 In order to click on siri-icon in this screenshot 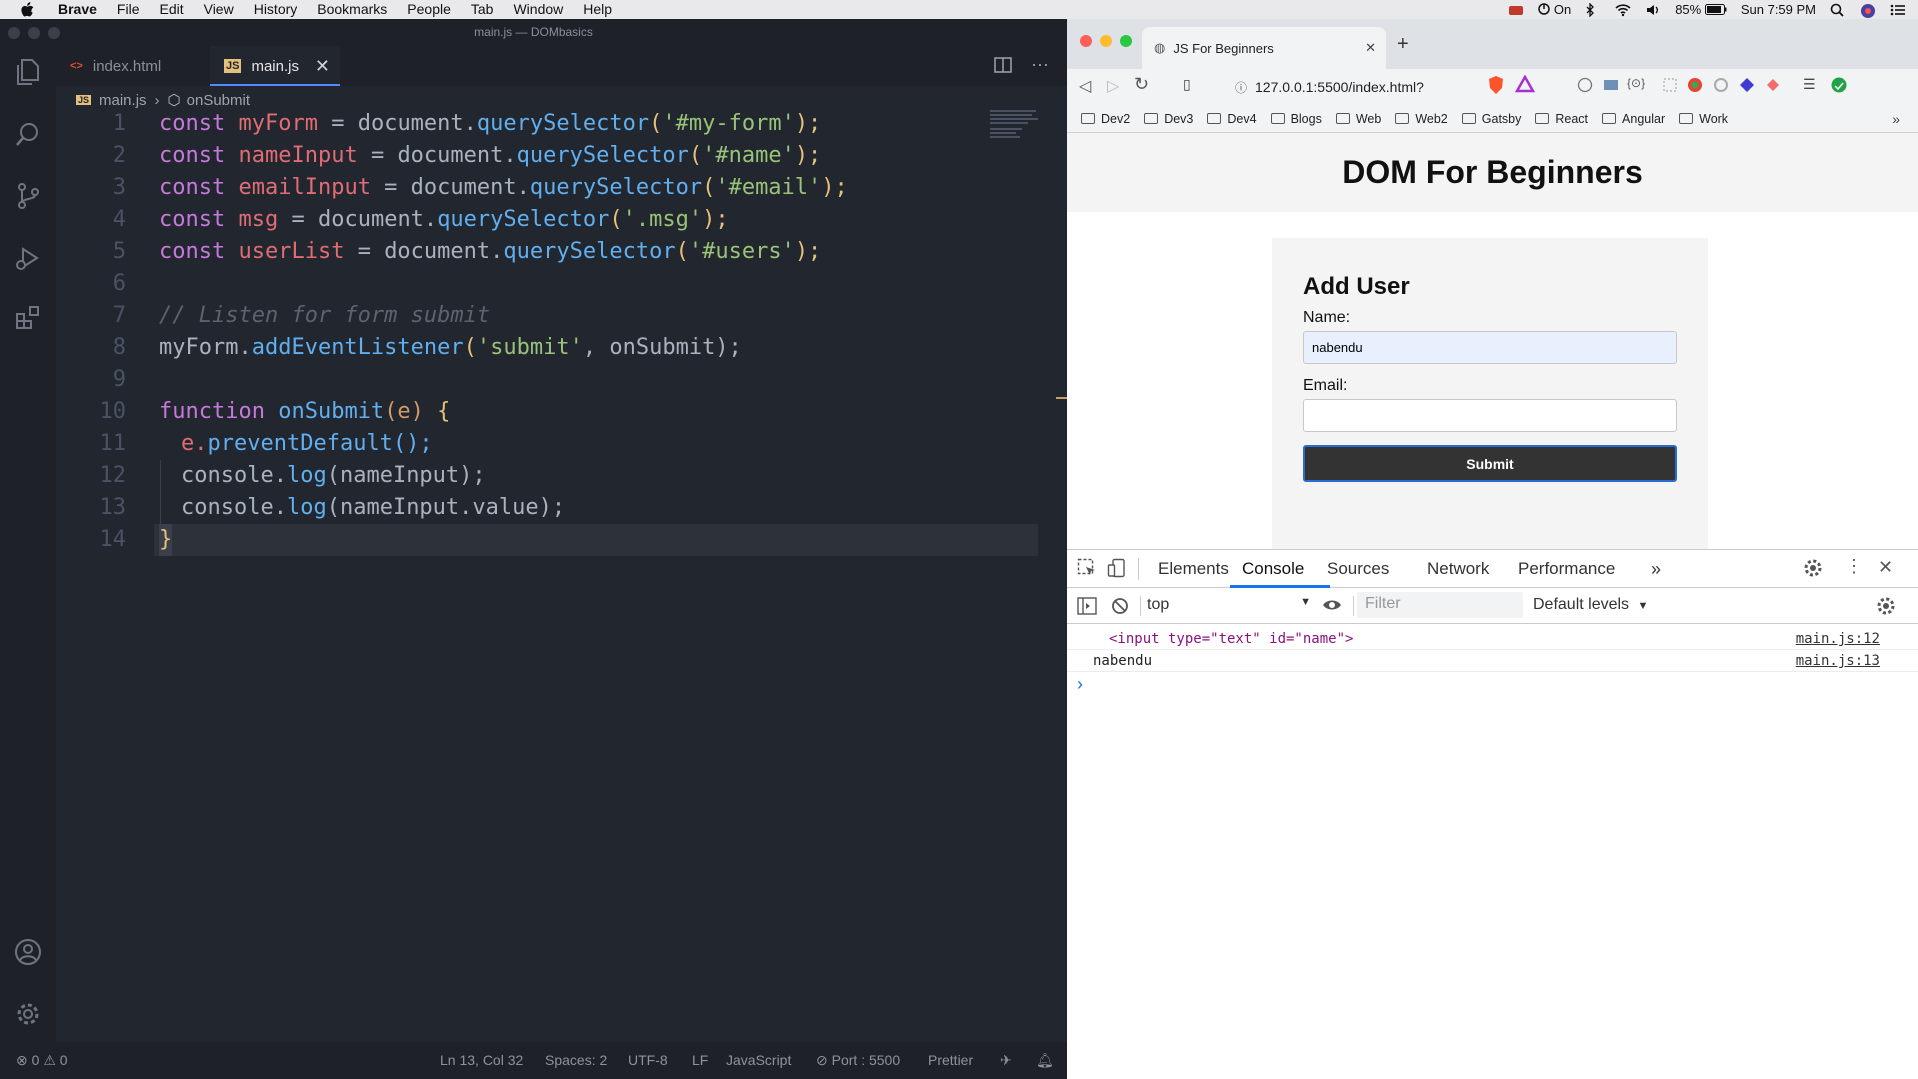, I will do `click(1868, 10)`.